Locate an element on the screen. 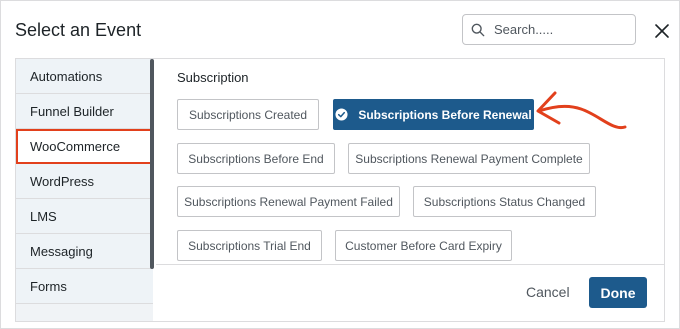 The width and height of the screenshot is (680, 329). event-subscriptions-renewal-payment-complete: Subscriptions Renewal Payment Complete is located at coordinates (469, 158).